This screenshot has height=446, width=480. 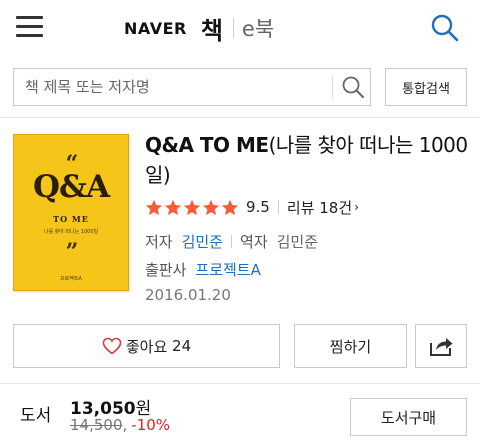 I want to click on brand-logo: NAVER 책 e북, so click(x=199, y=28).